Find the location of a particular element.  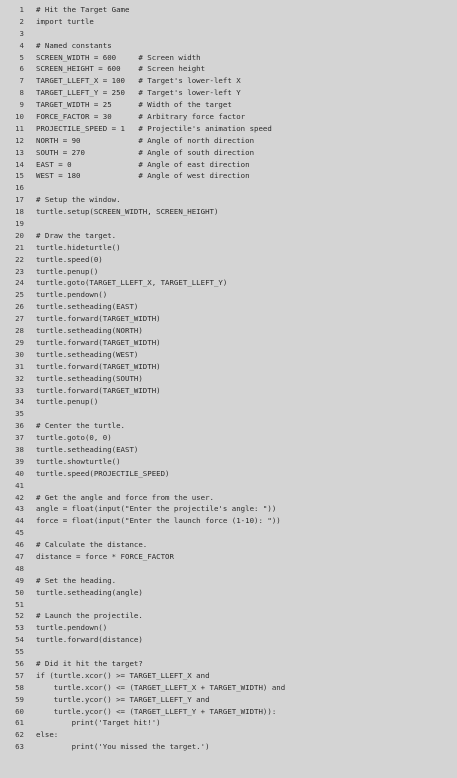

line-number: 12 is located at coordinates (19, 140).